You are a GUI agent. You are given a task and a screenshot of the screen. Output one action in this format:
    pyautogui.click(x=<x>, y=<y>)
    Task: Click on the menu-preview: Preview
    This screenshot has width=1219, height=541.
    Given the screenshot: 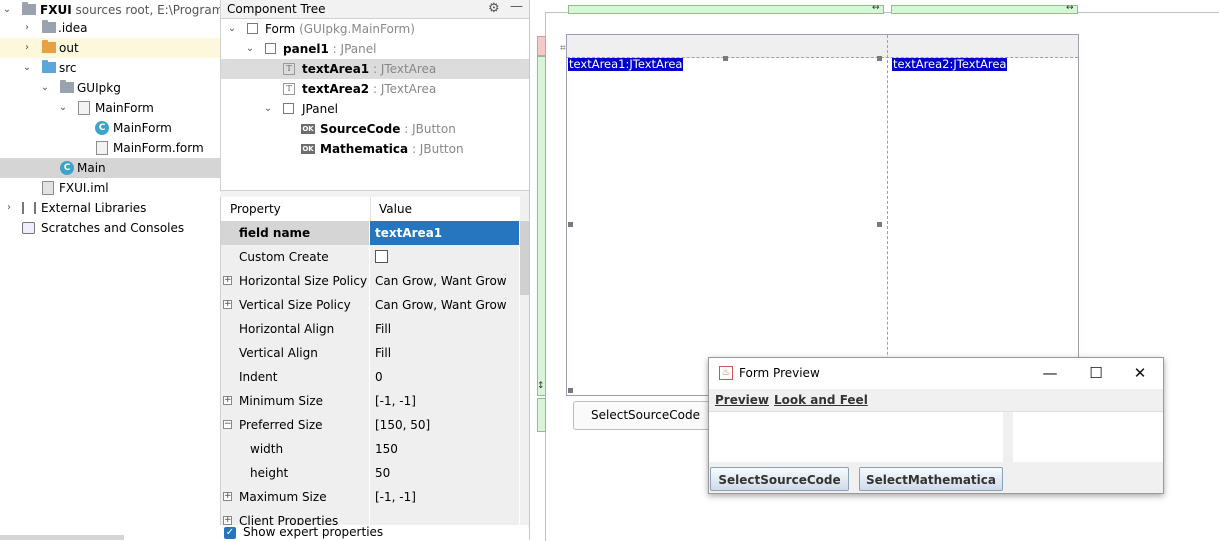 What is the action you would take?
    pyautogui.click(x=742, y=400)
    